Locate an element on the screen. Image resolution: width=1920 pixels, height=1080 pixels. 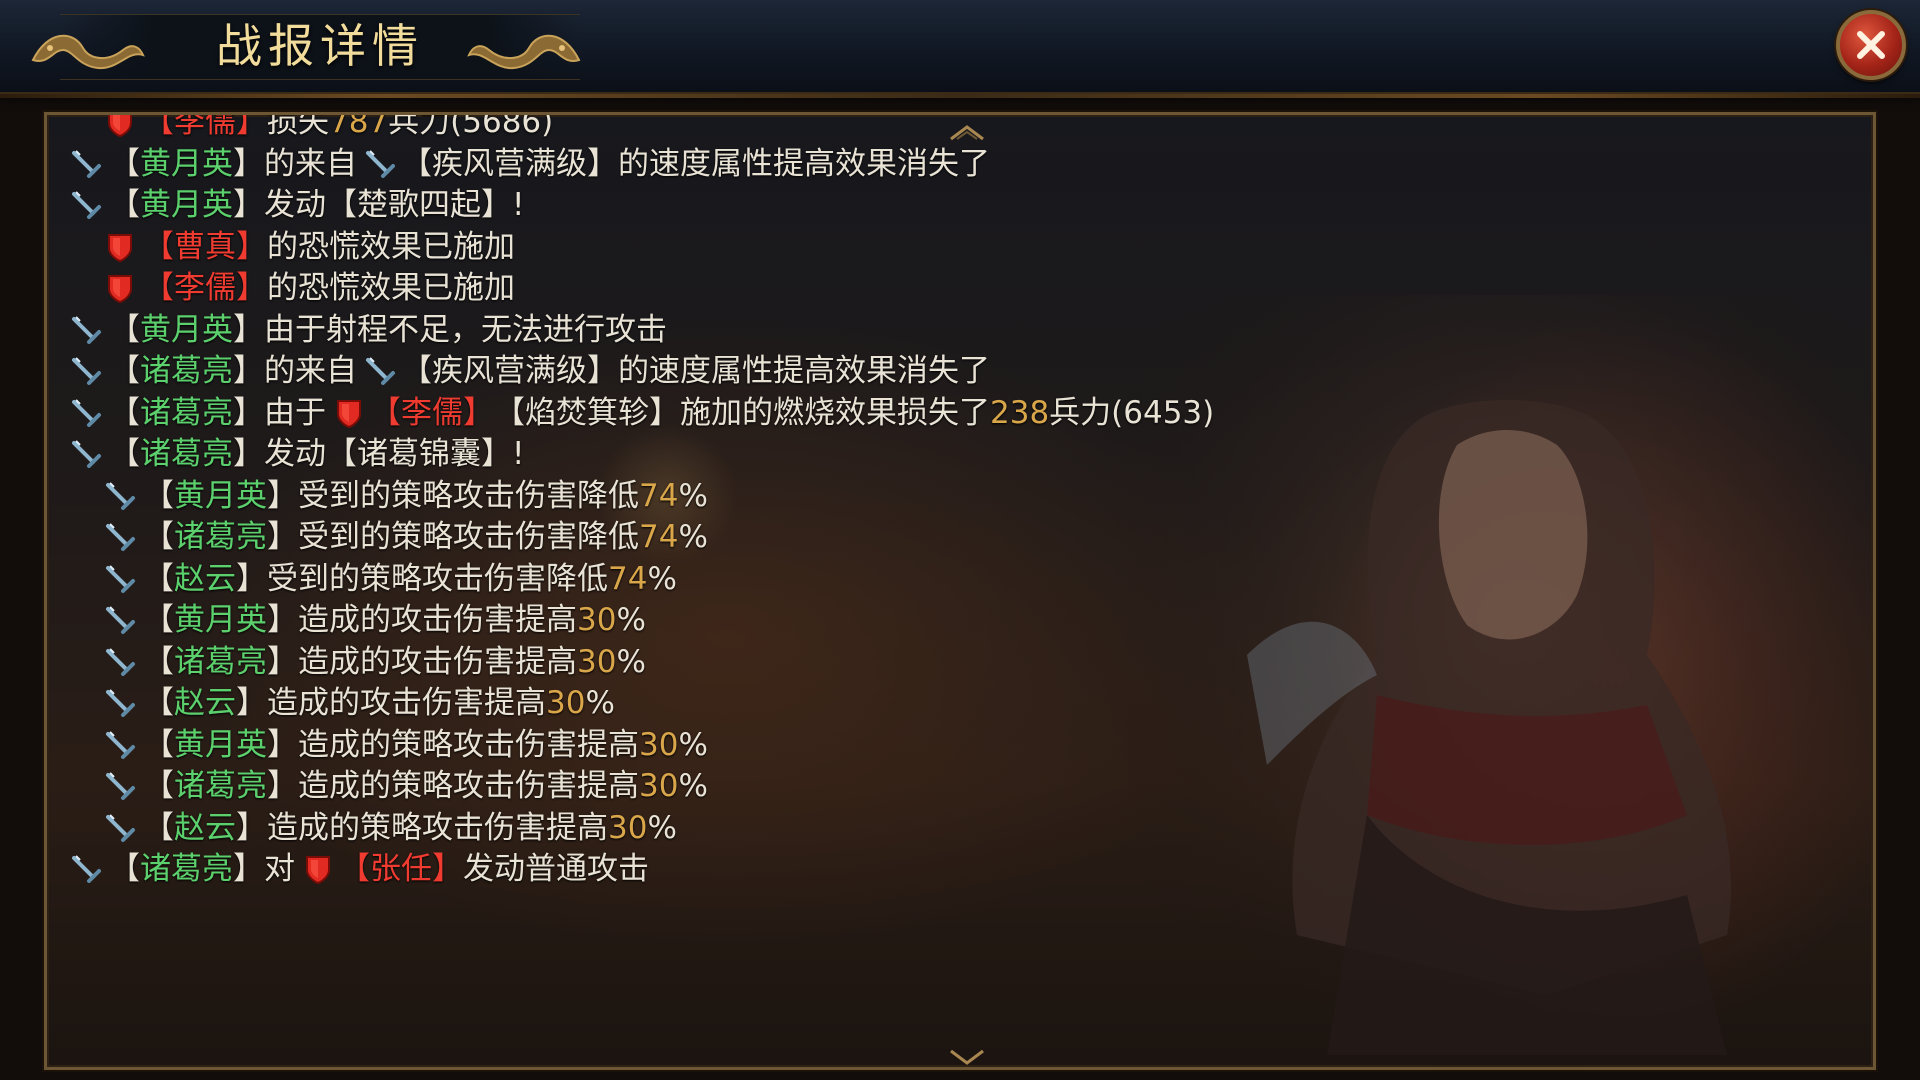
log-line: 【李儒】的恐慌效果已施加 is located at coordinates (309, 288).